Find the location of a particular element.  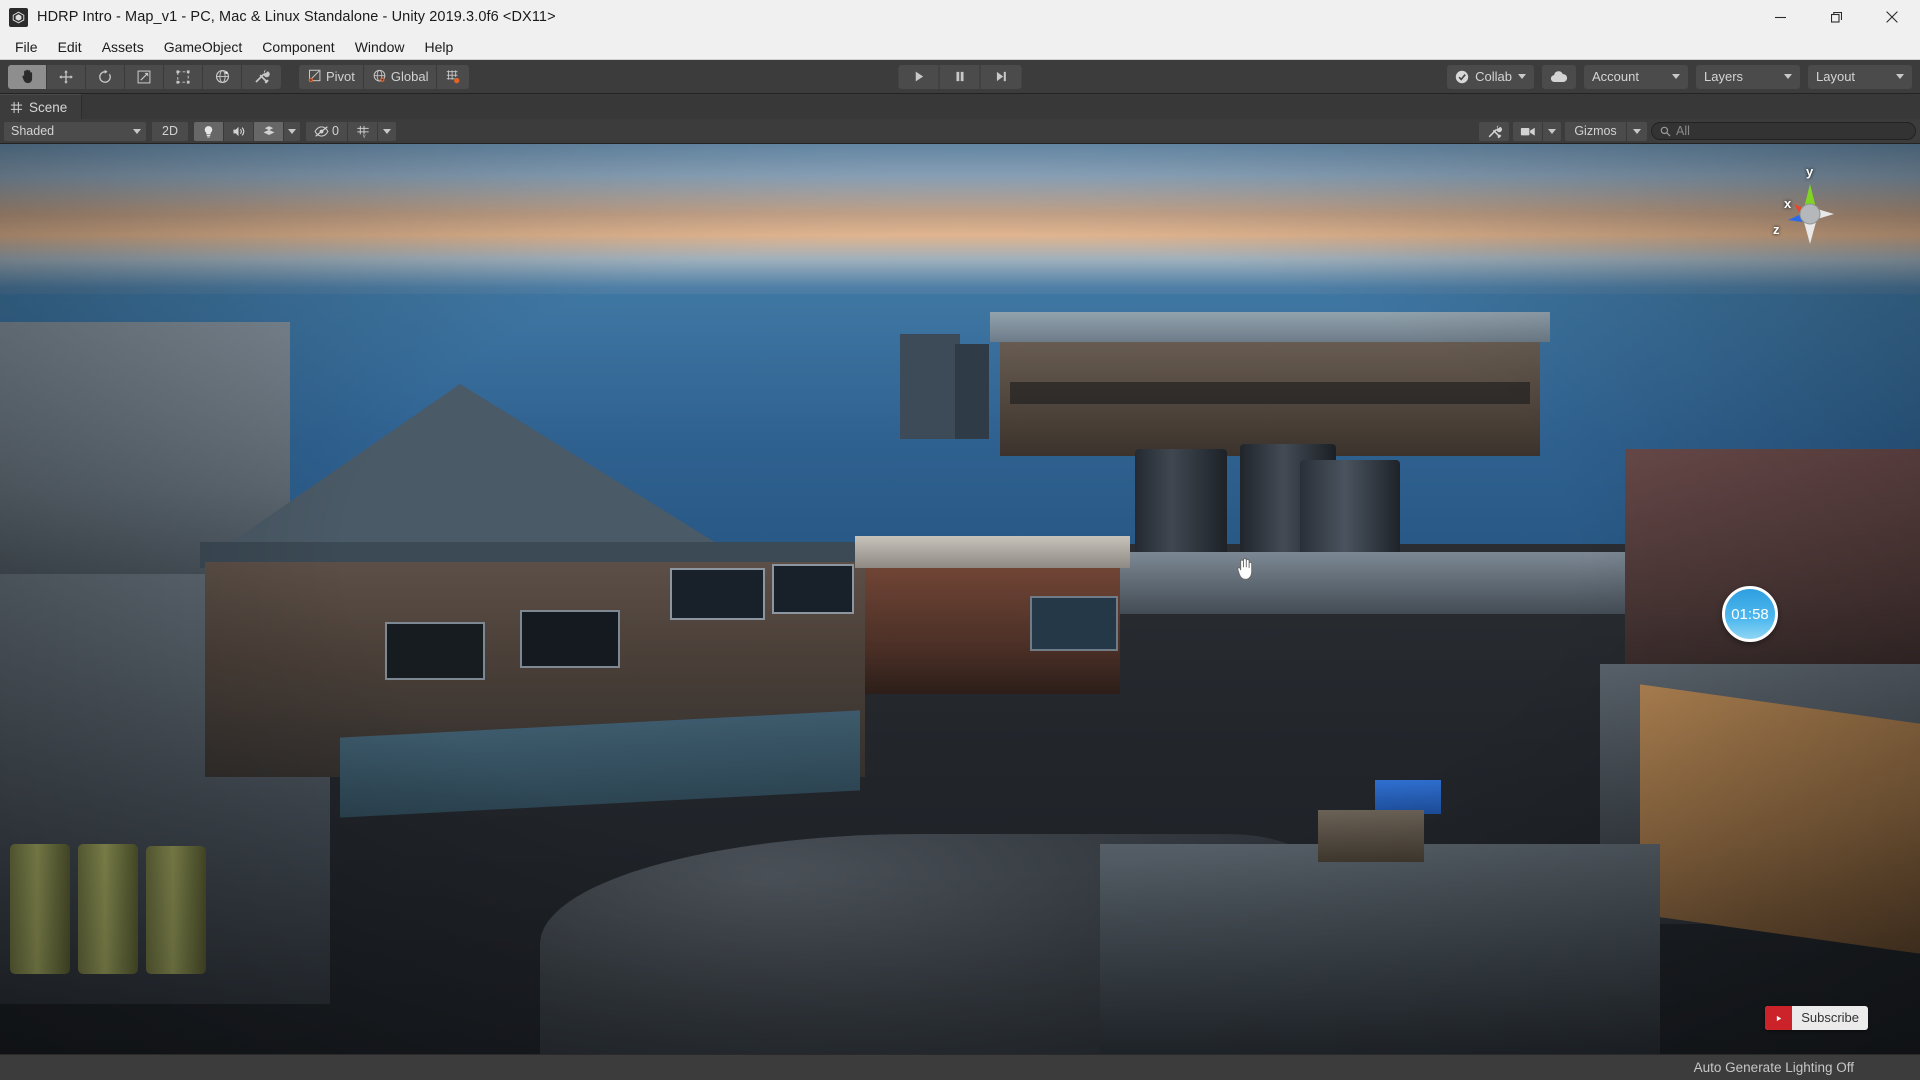

scene-geometry-warehouse-roof is located at coordinates (1270, 327).